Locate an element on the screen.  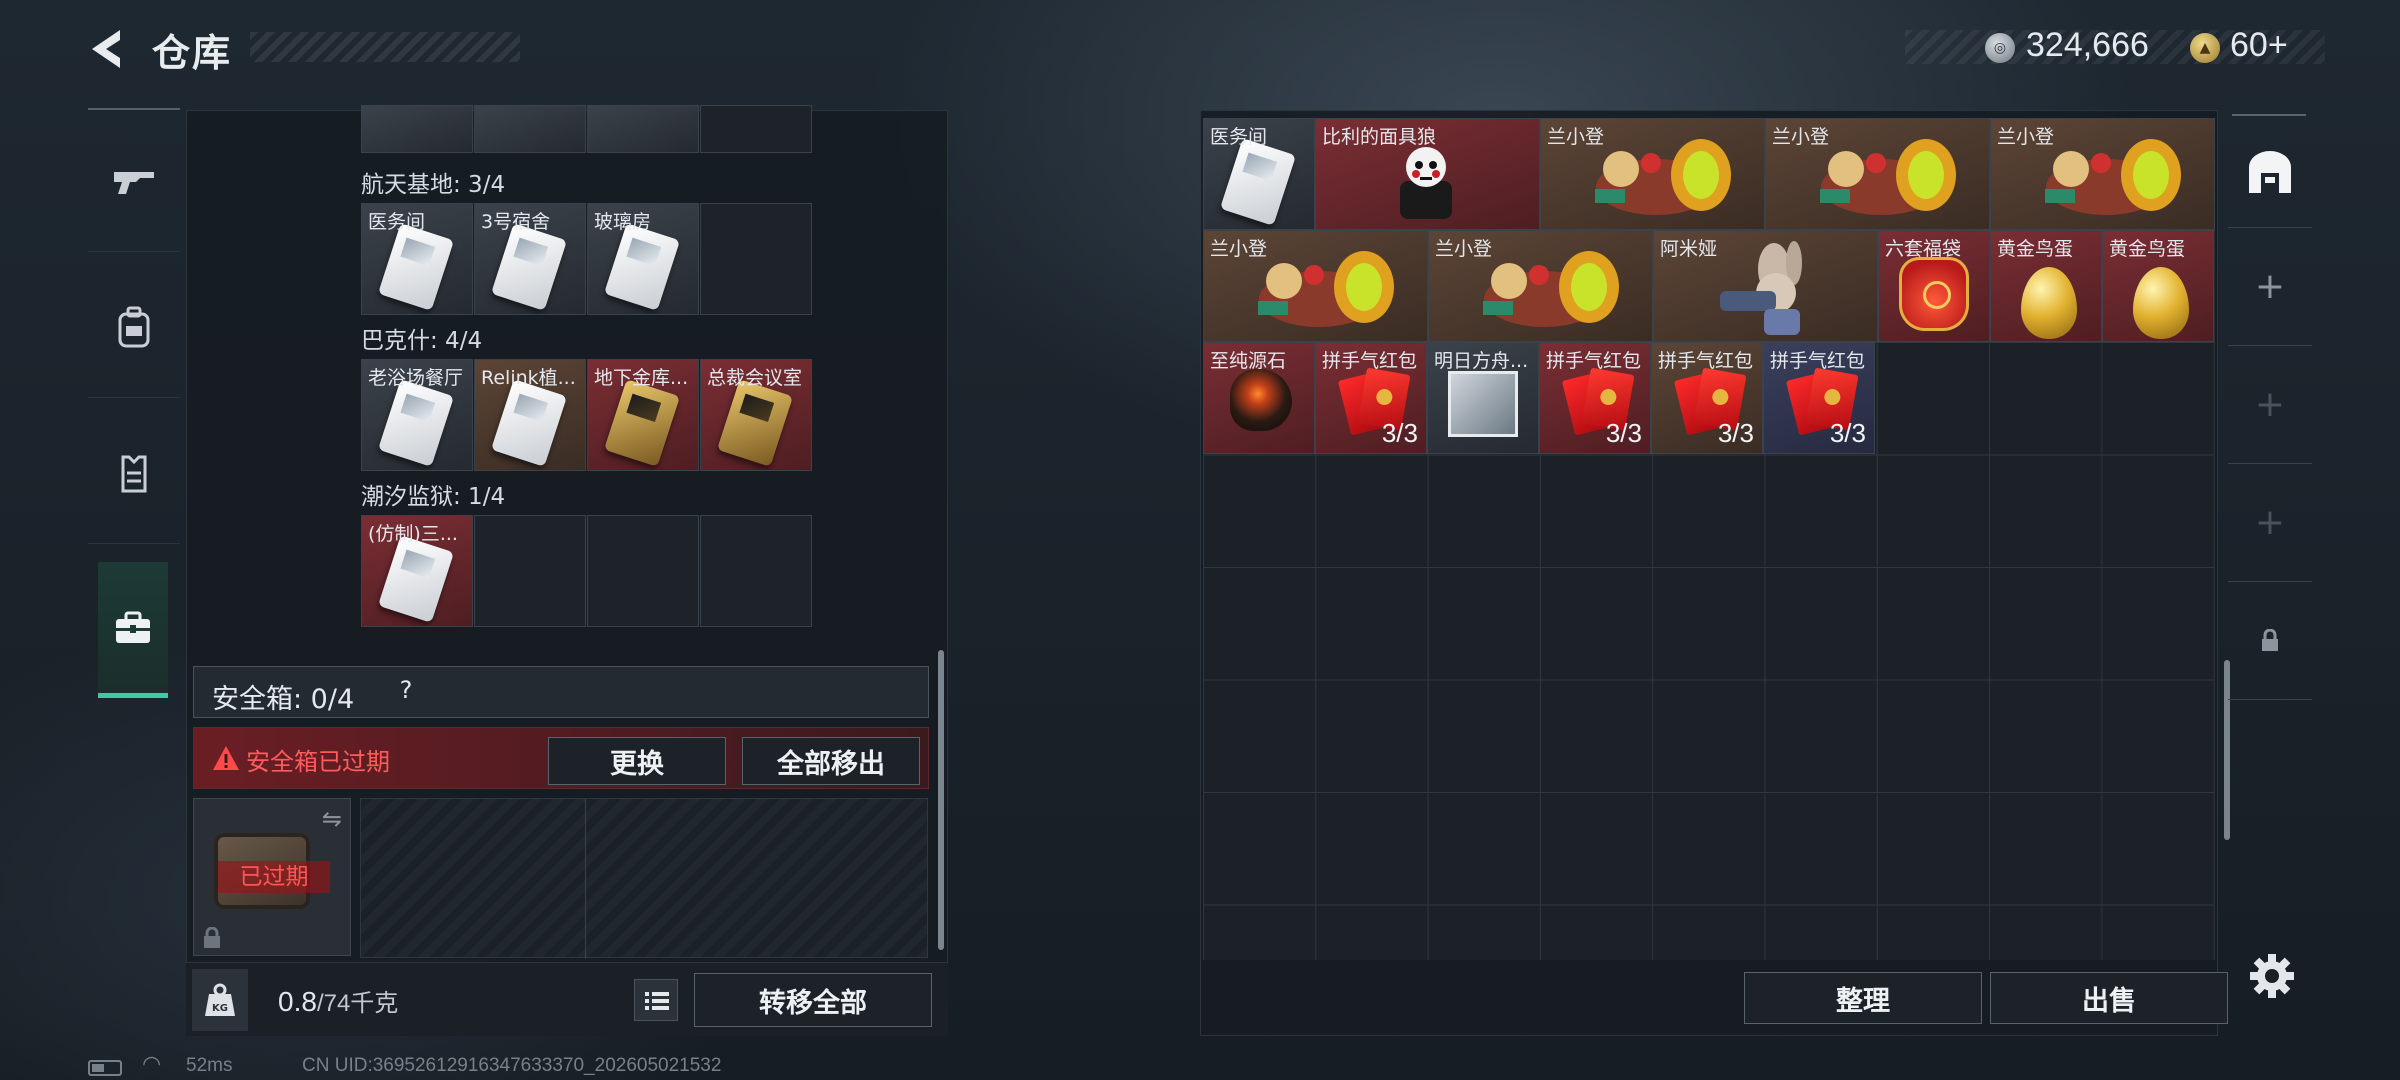
wifi-icon: ◠ is located at coordinates (152, 1064).